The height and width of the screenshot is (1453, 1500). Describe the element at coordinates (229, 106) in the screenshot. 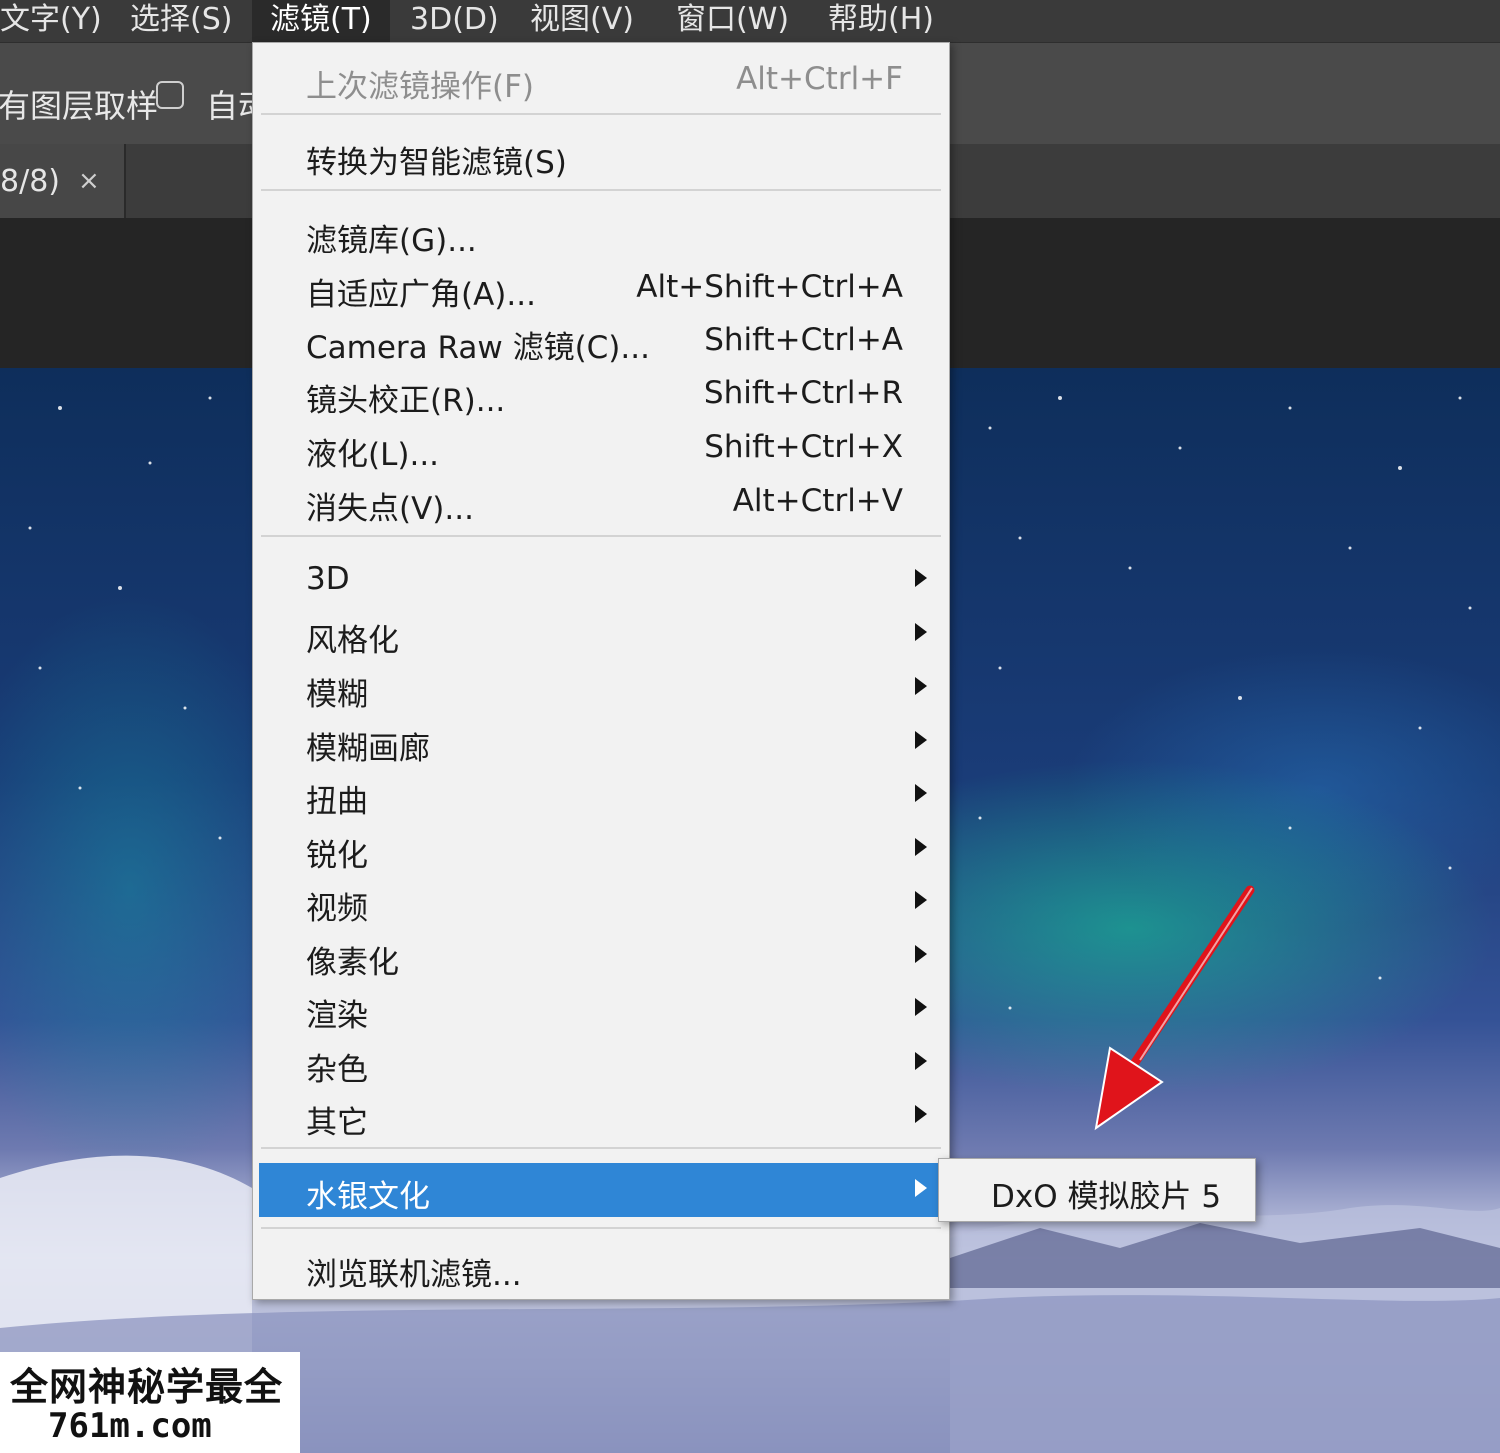

I see `auto-label: 自动` at that location.